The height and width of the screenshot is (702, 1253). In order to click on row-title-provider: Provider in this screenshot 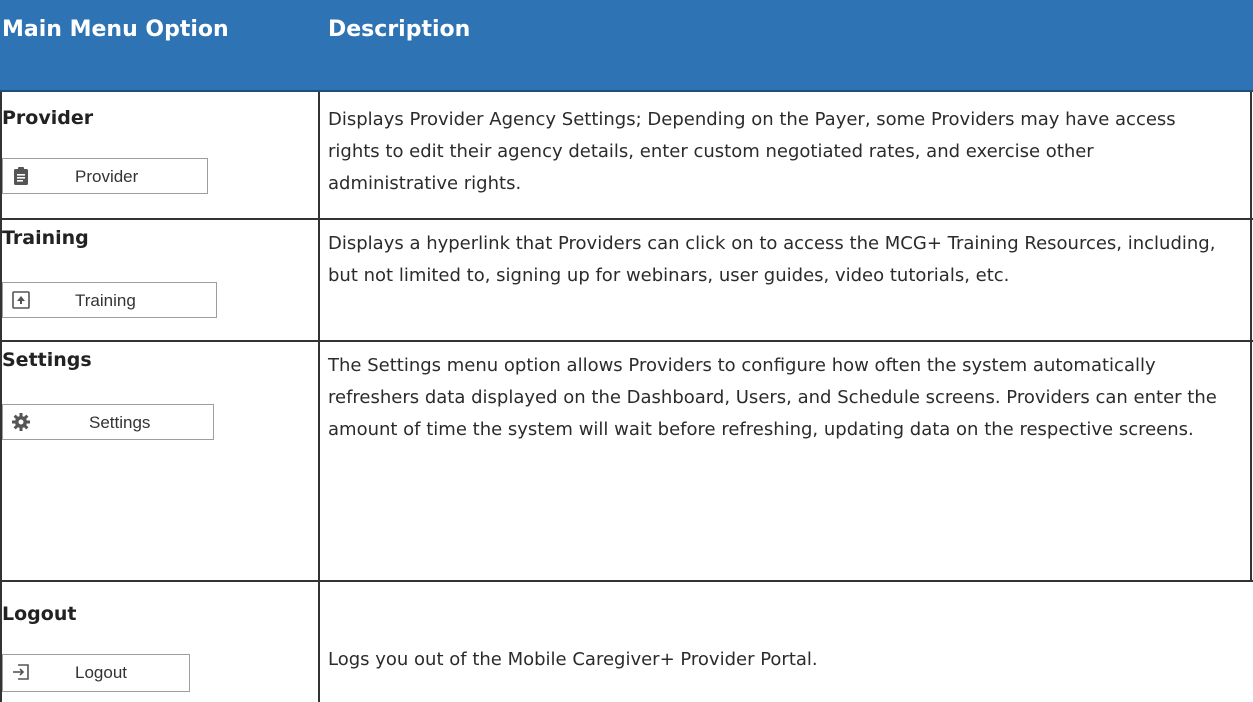, I will do `click(48, 118)`.